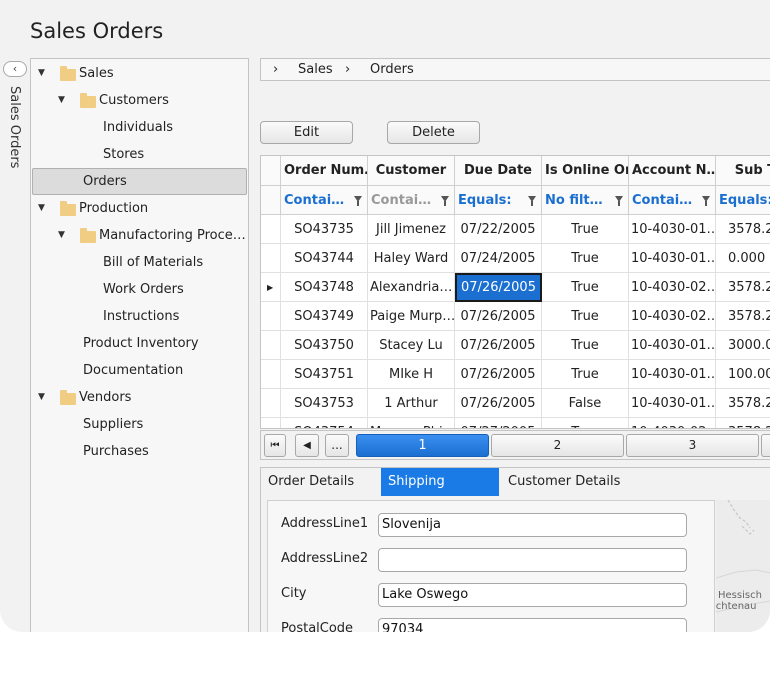  Describe the element at coordinates (324, 345) in the screenshot. I see `cell-order-number: SO43750` at that location.